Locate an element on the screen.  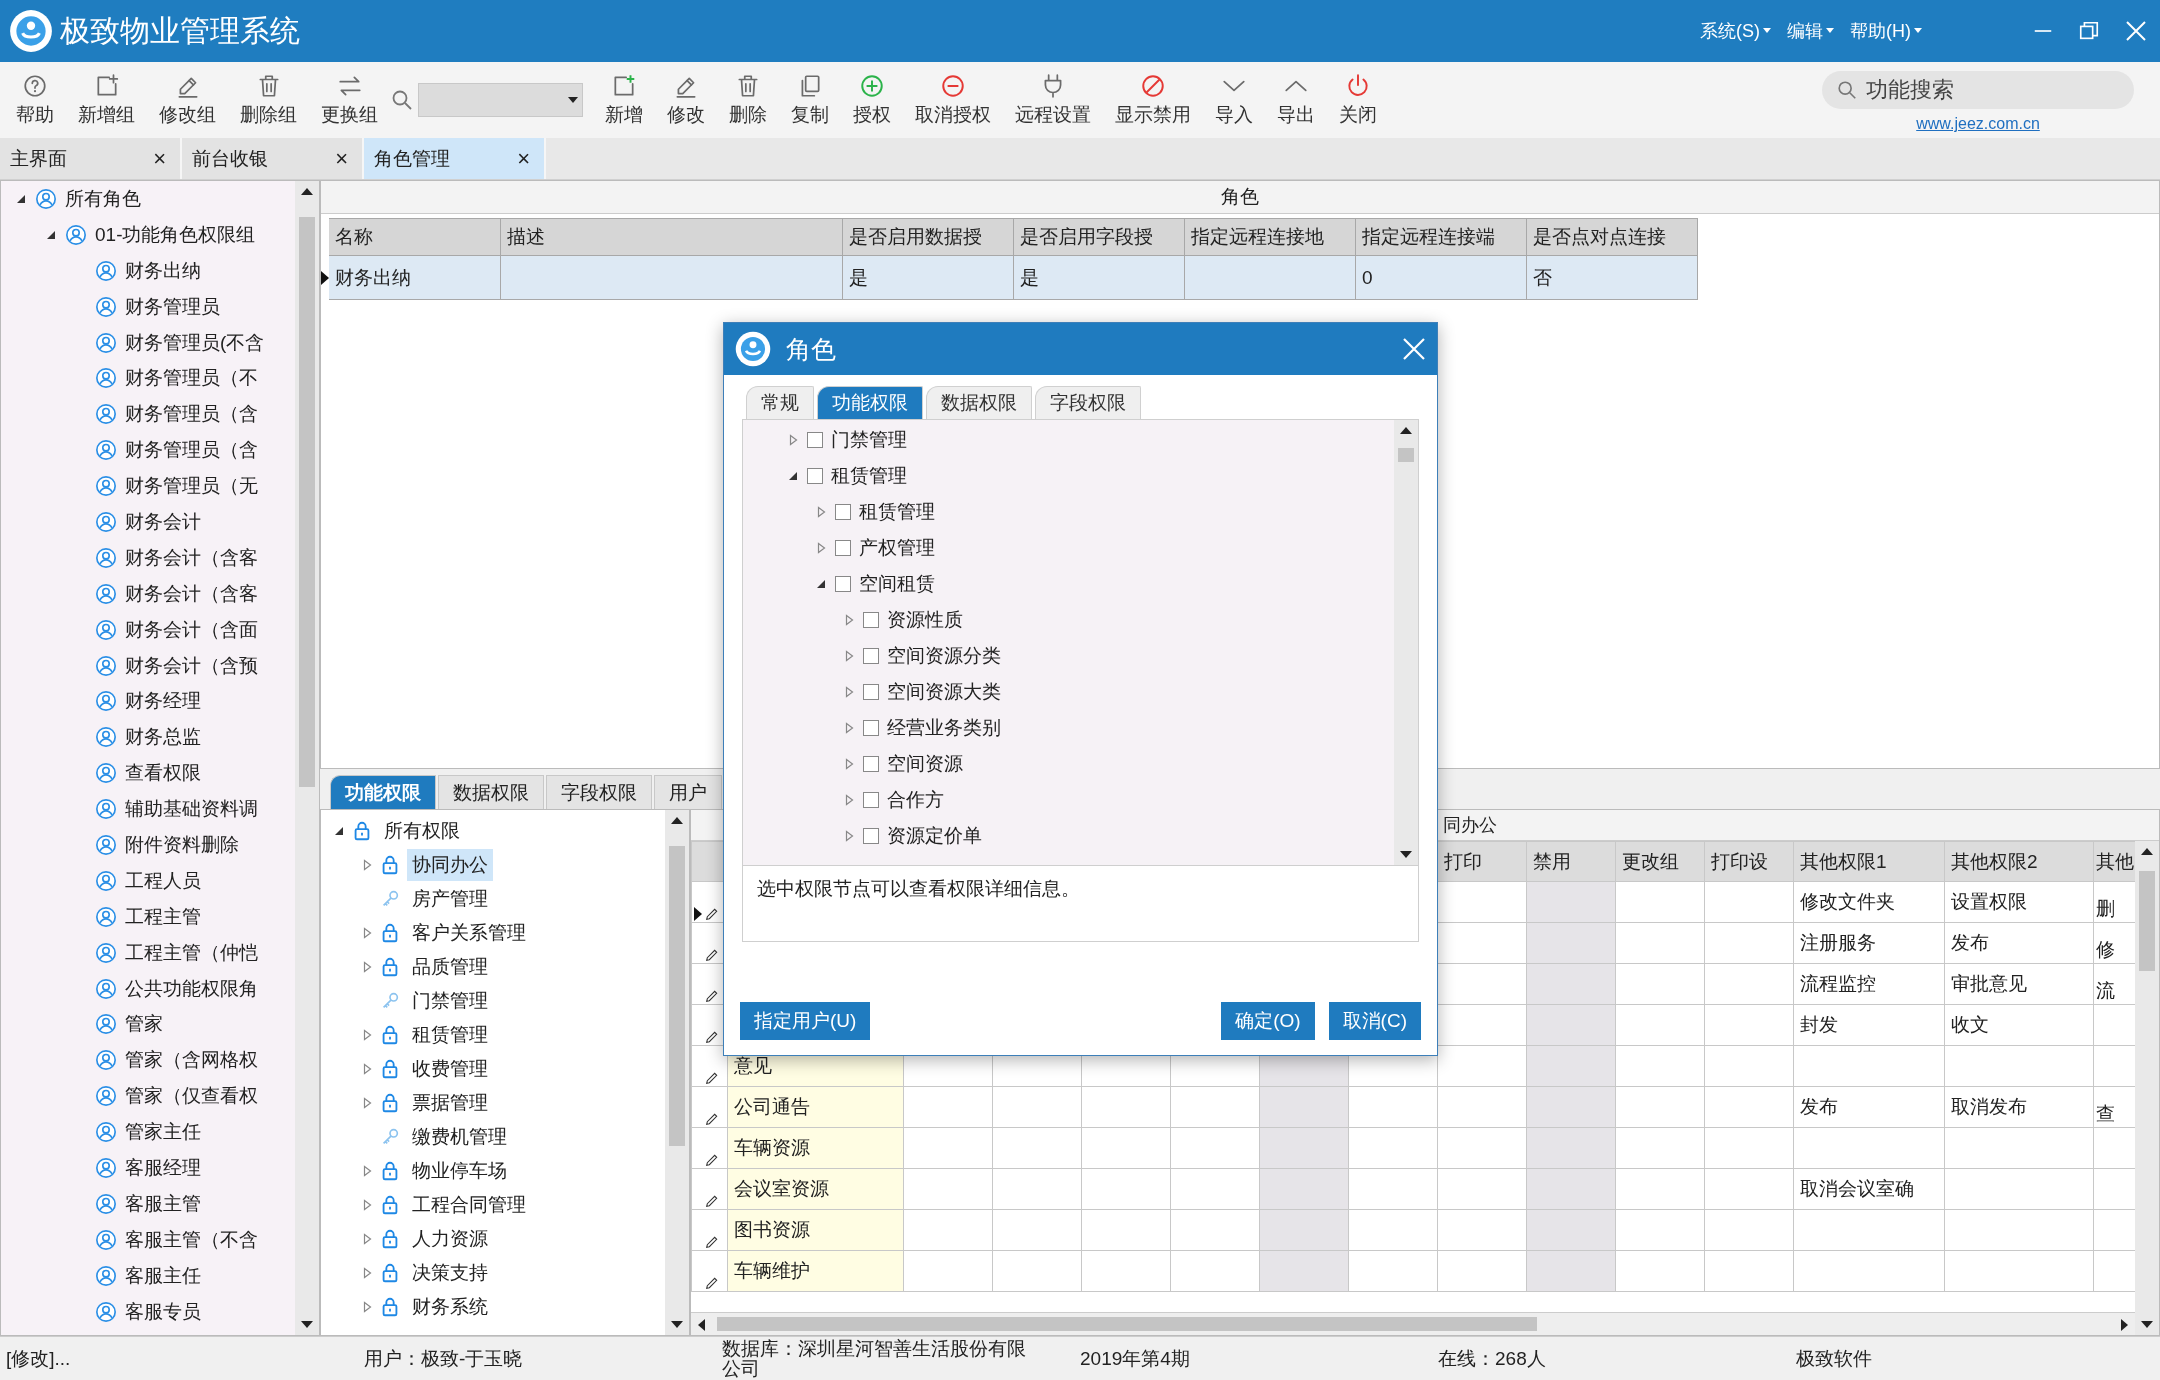
tree-item: 查看权限 is located at coordinates (163, 773).